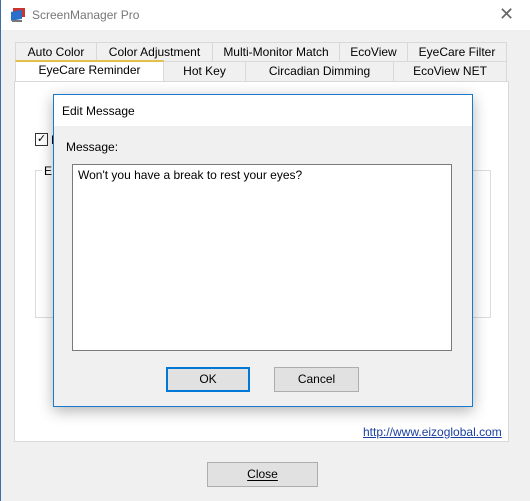  I want to click on tab-color-adjustment: Color Adjustment, so click(154, 52).